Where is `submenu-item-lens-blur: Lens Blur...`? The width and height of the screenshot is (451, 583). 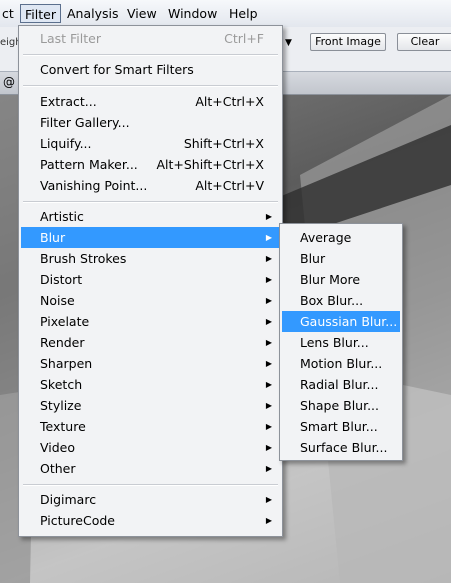 submenu-item-lens-blur: Lens Blur... is located at coordinates (341, 342).